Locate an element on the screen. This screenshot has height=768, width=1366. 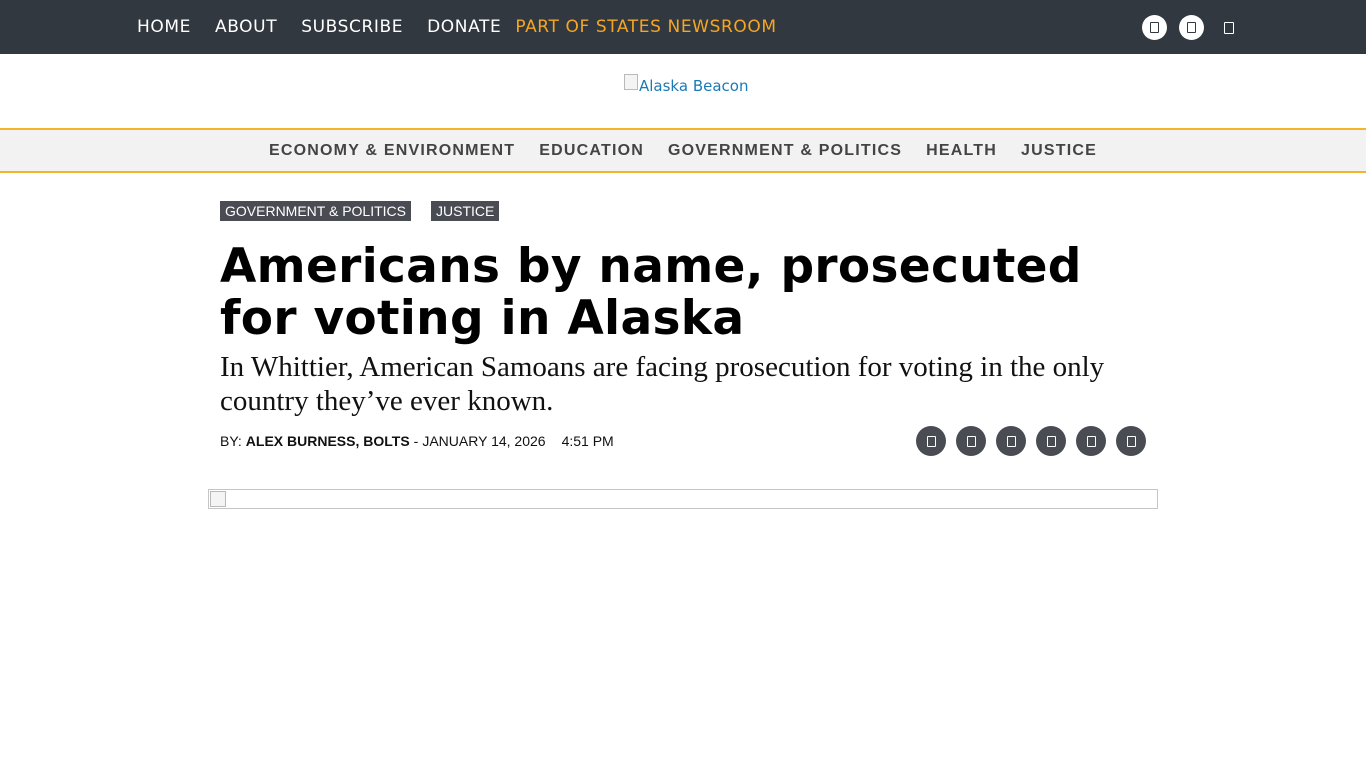
nav-about-link: ABOUT is located at coordinates (246, 27).